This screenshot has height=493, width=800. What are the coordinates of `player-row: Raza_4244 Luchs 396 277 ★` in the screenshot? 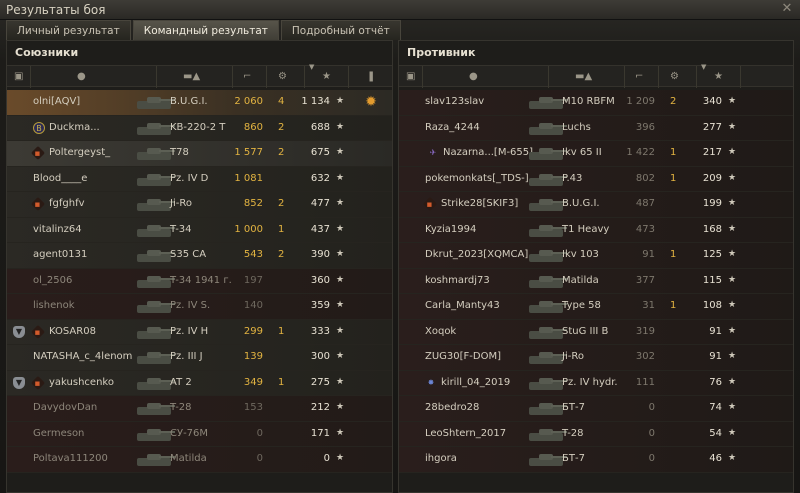 It's located at (596, 128).